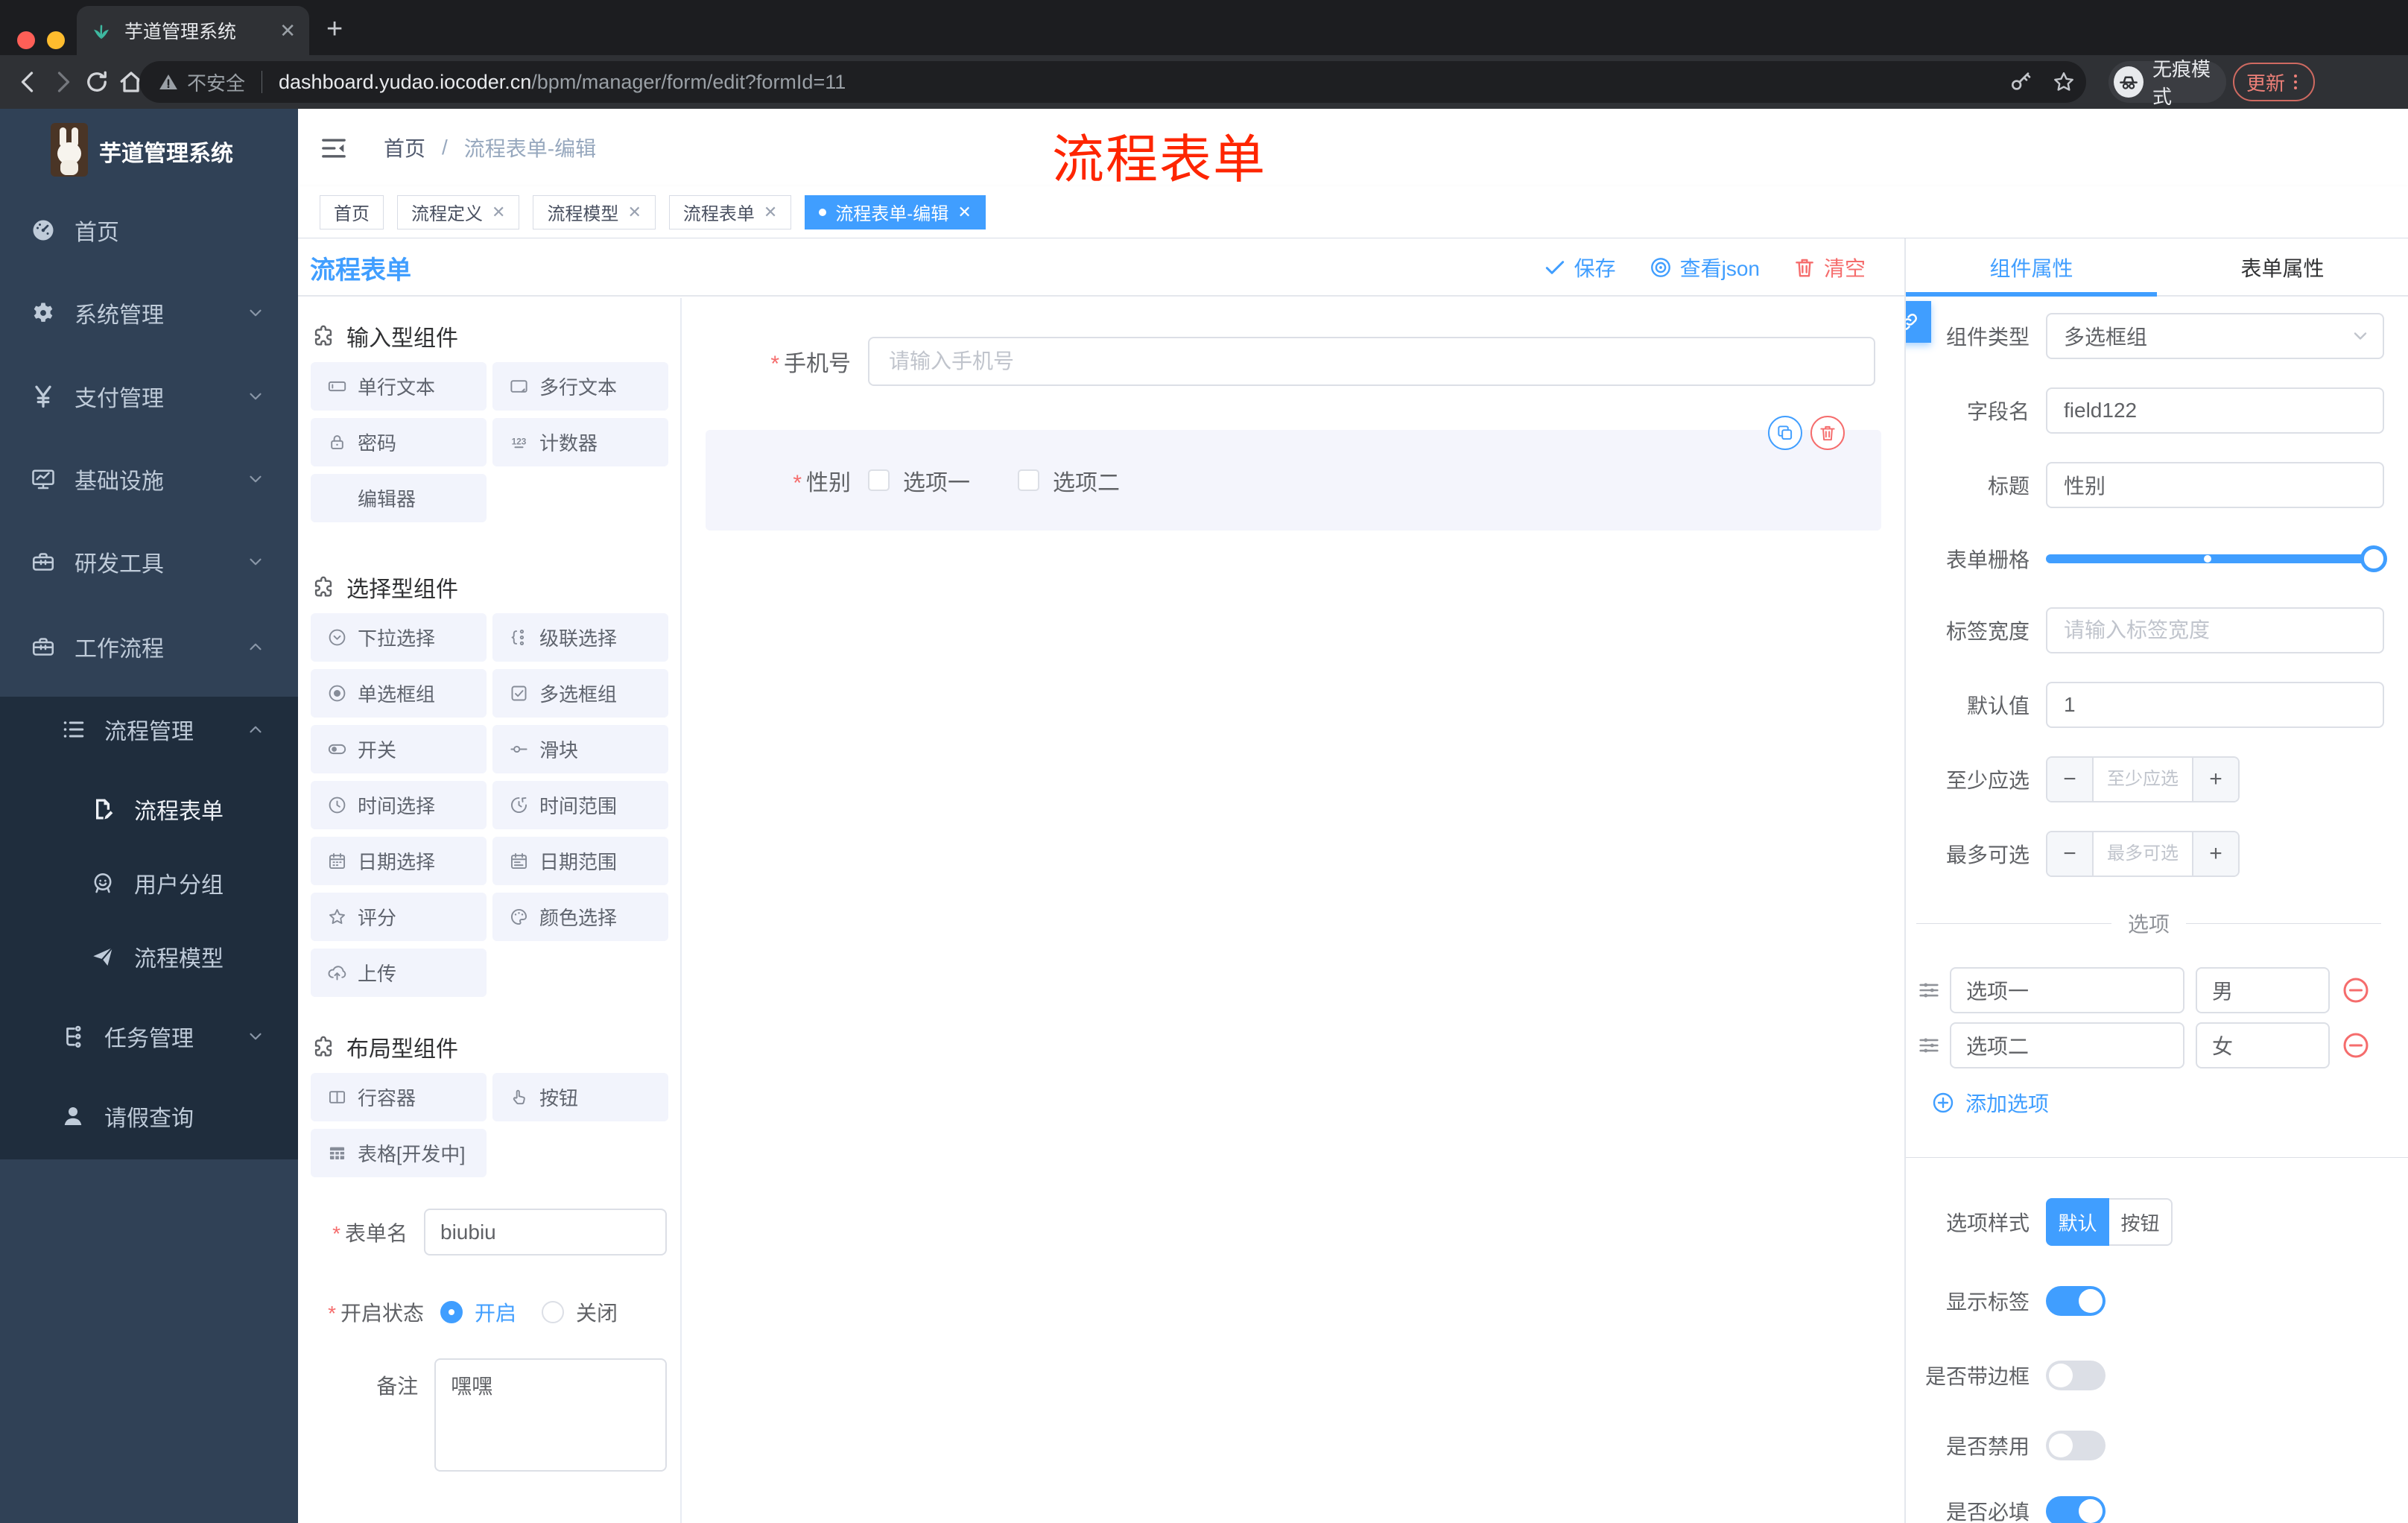  Describe the element at coordinates (2076, 1510) in the screenshot. I see `required-toggle` at that location.